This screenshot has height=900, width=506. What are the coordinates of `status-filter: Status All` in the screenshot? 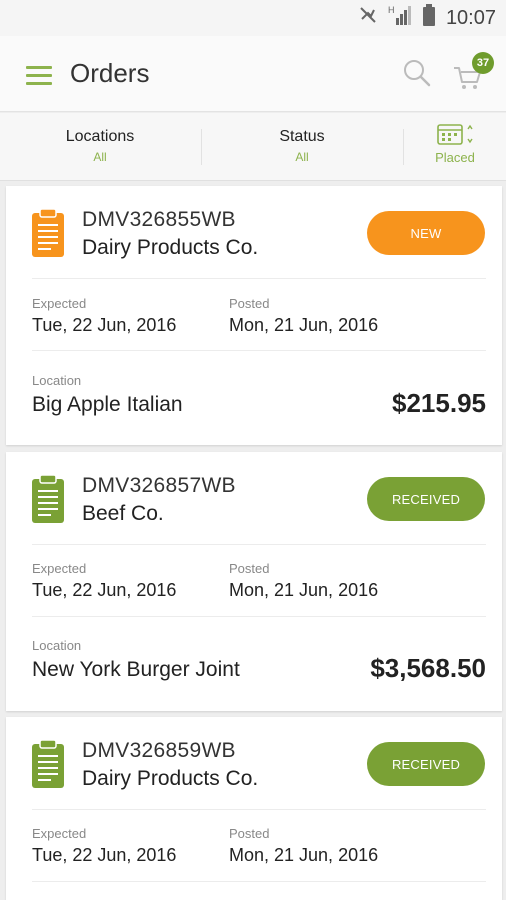 It's located at (302, 147).